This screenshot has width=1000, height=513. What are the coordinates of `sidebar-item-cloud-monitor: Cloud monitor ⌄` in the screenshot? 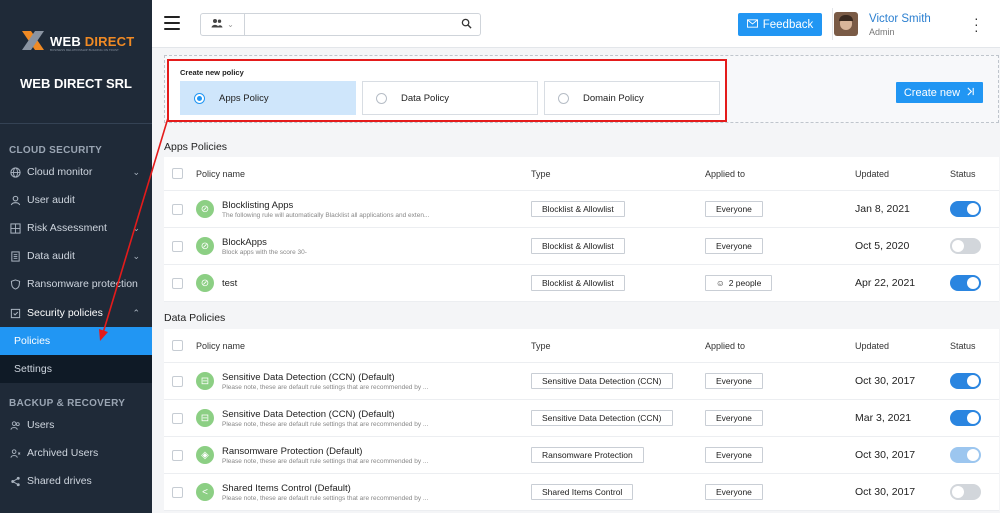 It's located at (76, 172).